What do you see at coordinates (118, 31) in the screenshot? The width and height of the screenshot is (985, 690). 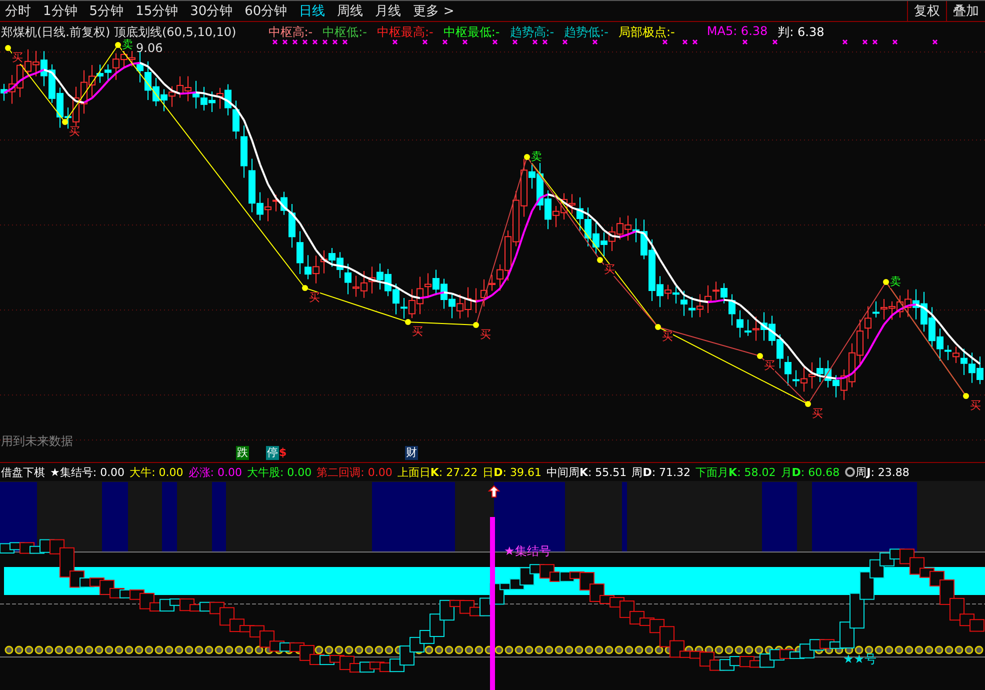 I see `chart-title: 郑煤机(日线.前复权) 顶底划线(60,5,10,10)` at bounding box center [118, 31].